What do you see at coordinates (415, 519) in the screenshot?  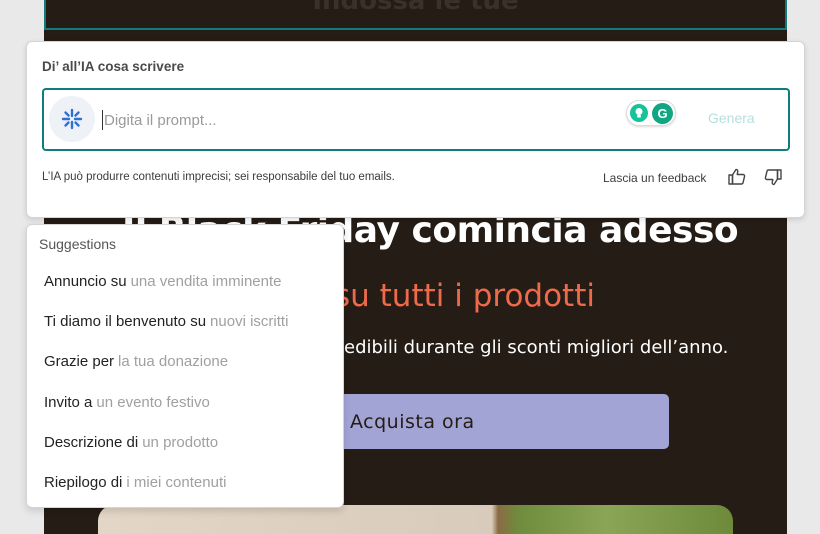 I see `email-hero-image` at bounding box center [415, 519].